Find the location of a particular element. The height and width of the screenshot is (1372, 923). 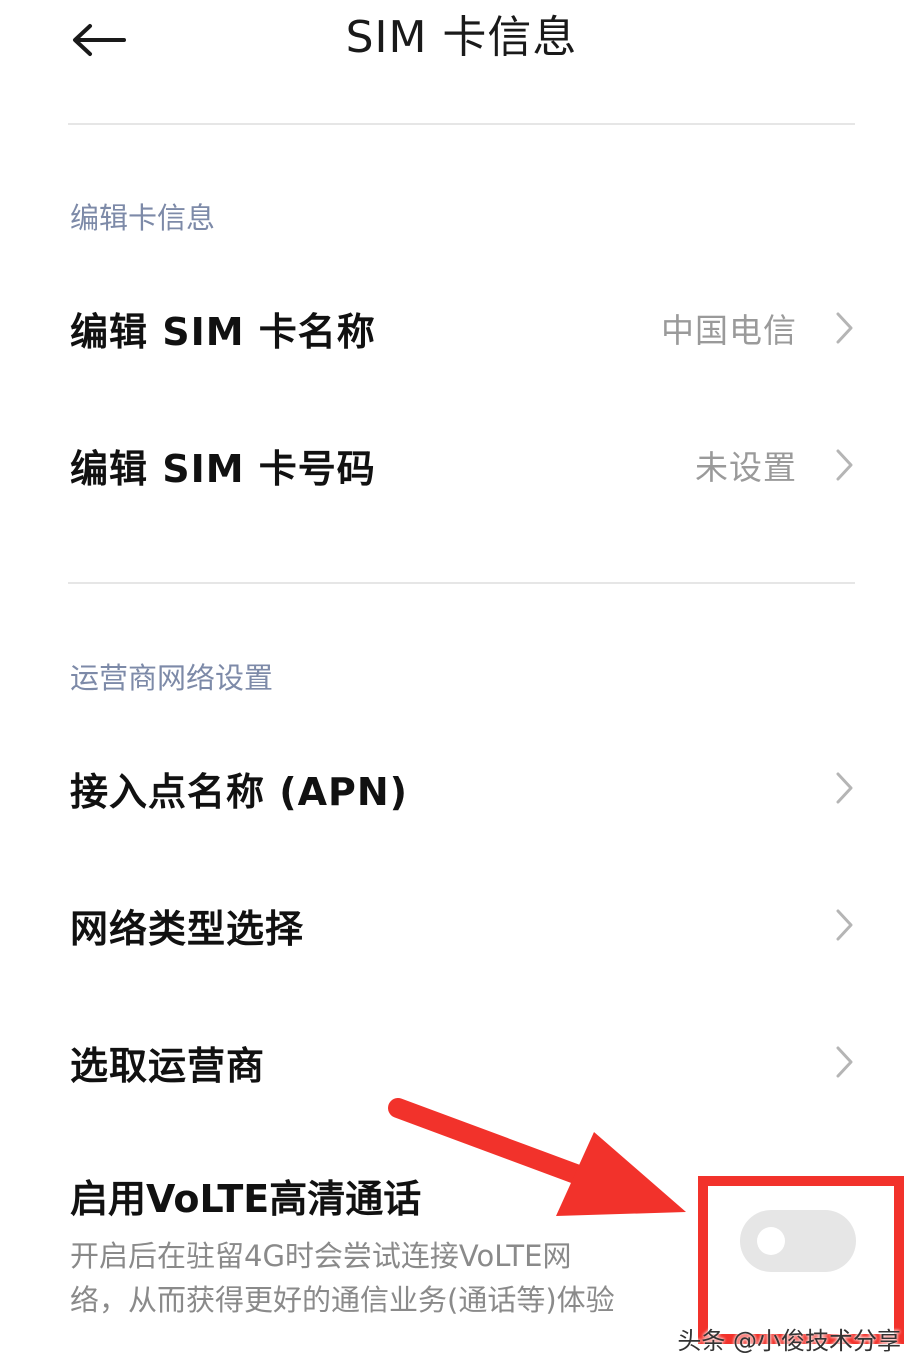

section-header-edit-card-info: 编辑卡信息 is located at coordinates (143, 218).